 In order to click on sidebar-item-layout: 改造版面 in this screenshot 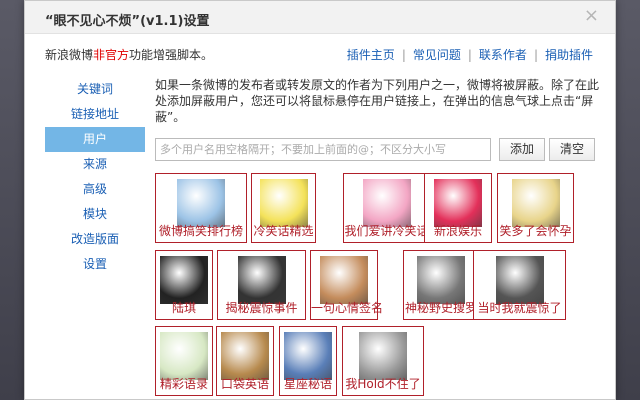, I will do `click(95, 239)`.